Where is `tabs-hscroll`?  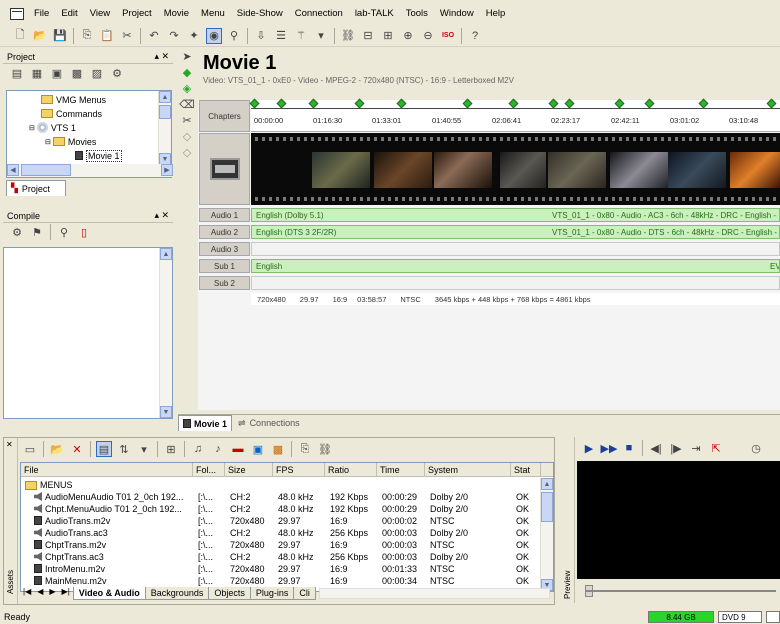
tabs-hscroll is located at coordinates (434, 593).